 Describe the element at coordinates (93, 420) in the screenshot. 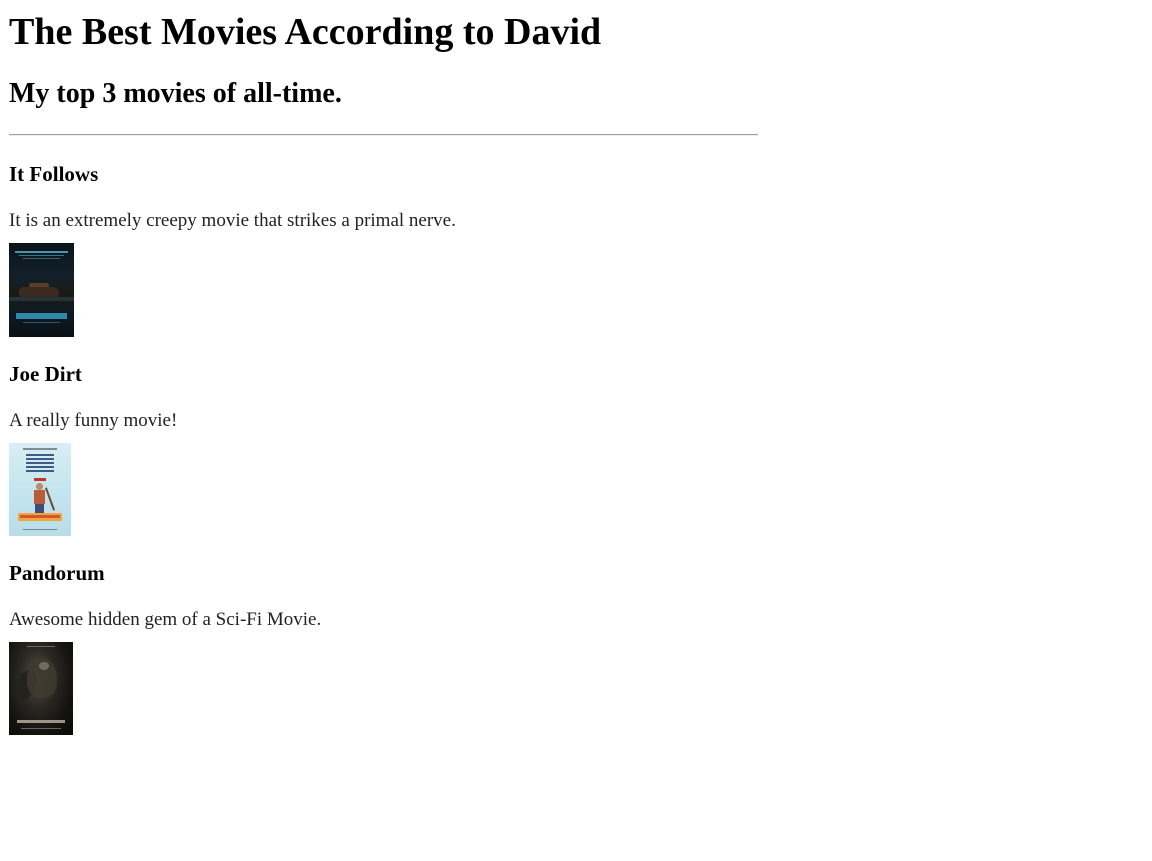

I see `movie-description: A really funny movie!` at that location.